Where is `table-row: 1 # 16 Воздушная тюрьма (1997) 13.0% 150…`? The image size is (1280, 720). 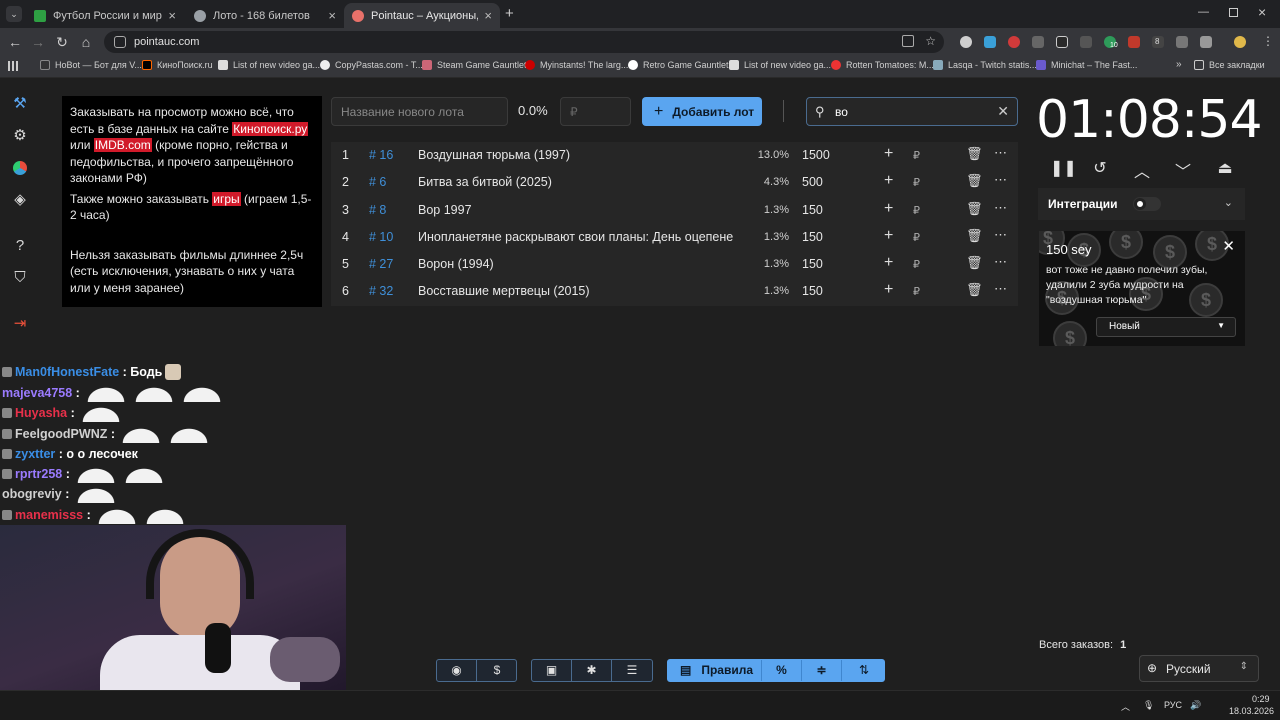 table-row: 1 # 16 Воздушная тюрьма (1997) 13.0% 150… is located at coordinates (674, 155).